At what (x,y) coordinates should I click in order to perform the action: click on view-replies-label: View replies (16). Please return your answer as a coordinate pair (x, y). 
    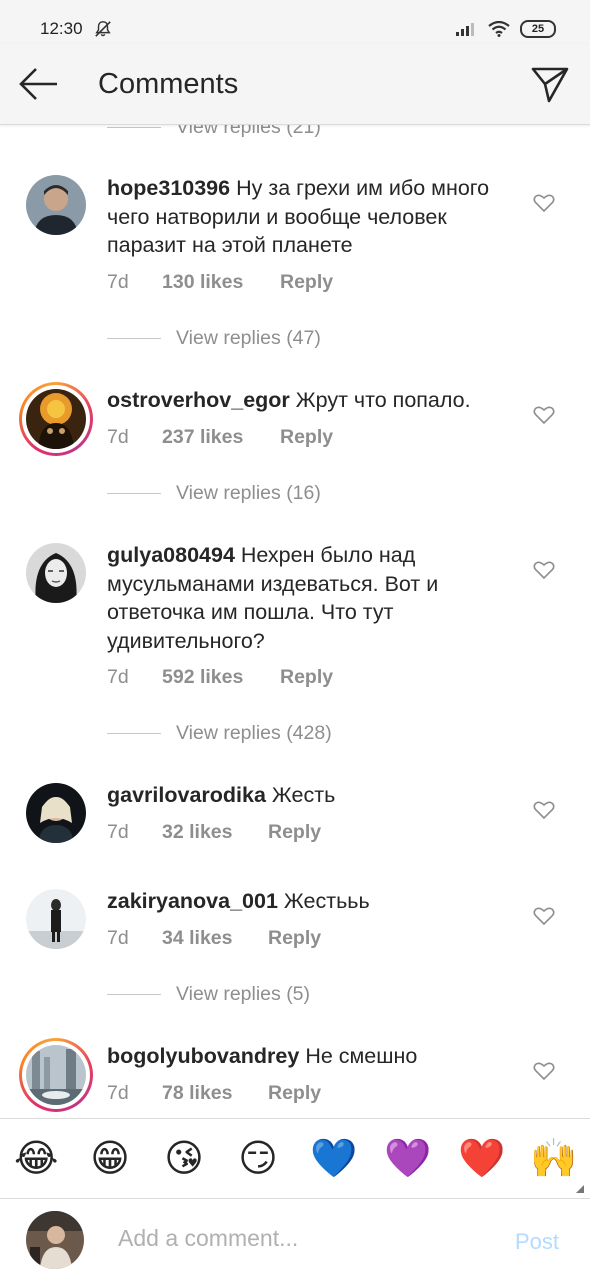
    Looking at the image, I should click on (248, 493).